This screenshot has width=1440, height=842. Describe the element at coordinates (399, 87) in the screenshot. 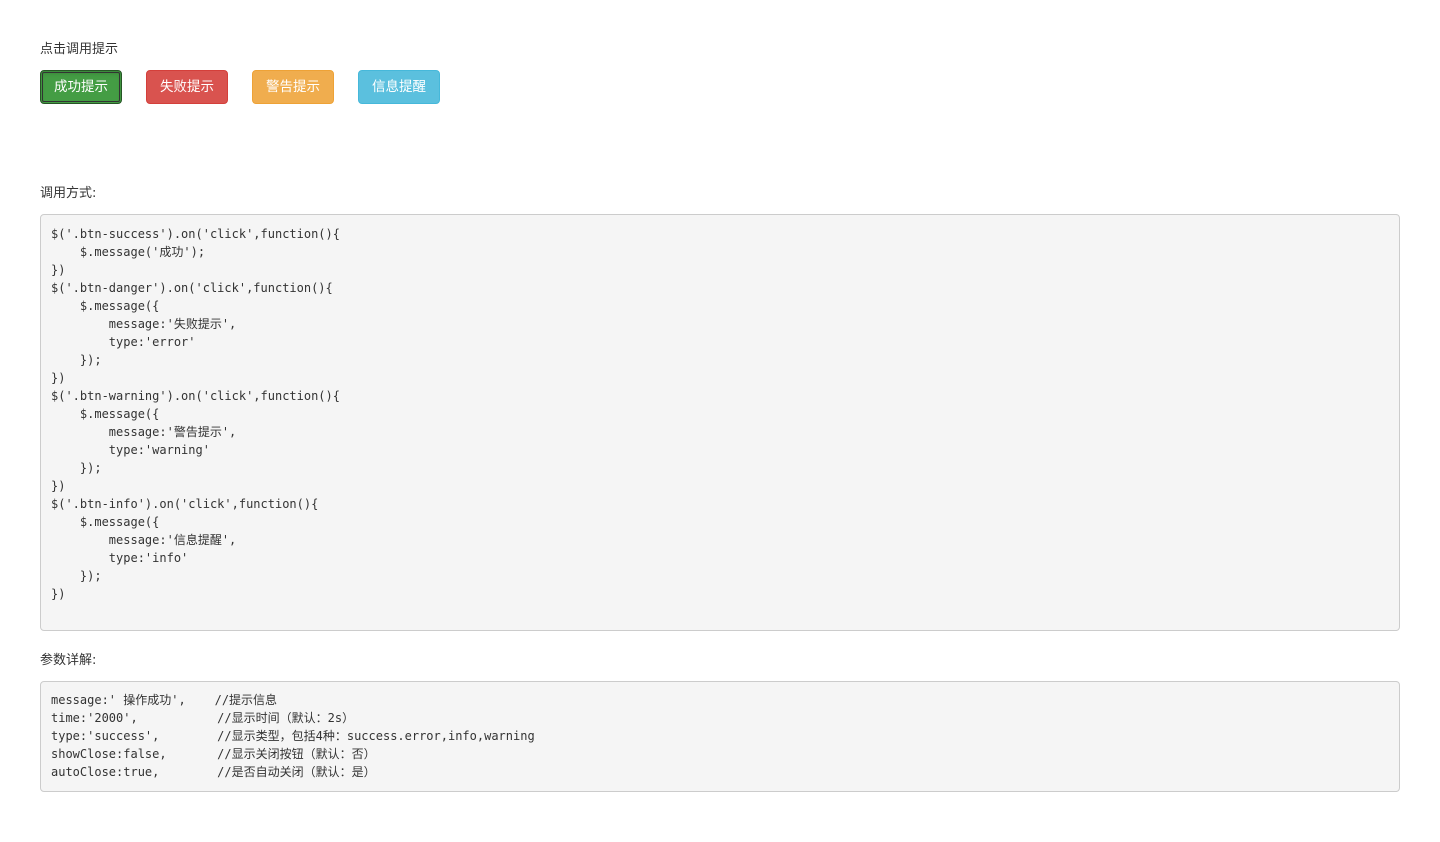

I see `info-button: 信息提醒` at that location.